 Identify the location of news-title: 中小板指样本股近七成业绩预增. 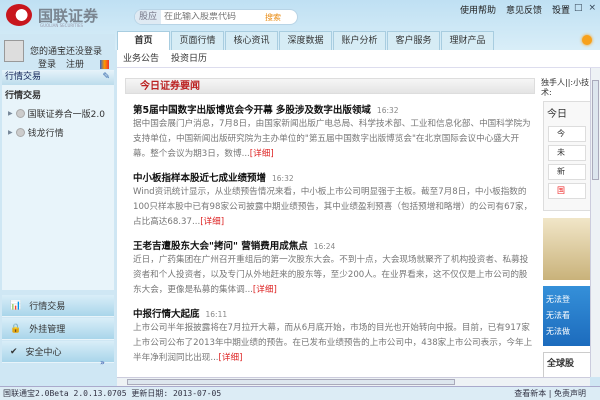
(199, 178).